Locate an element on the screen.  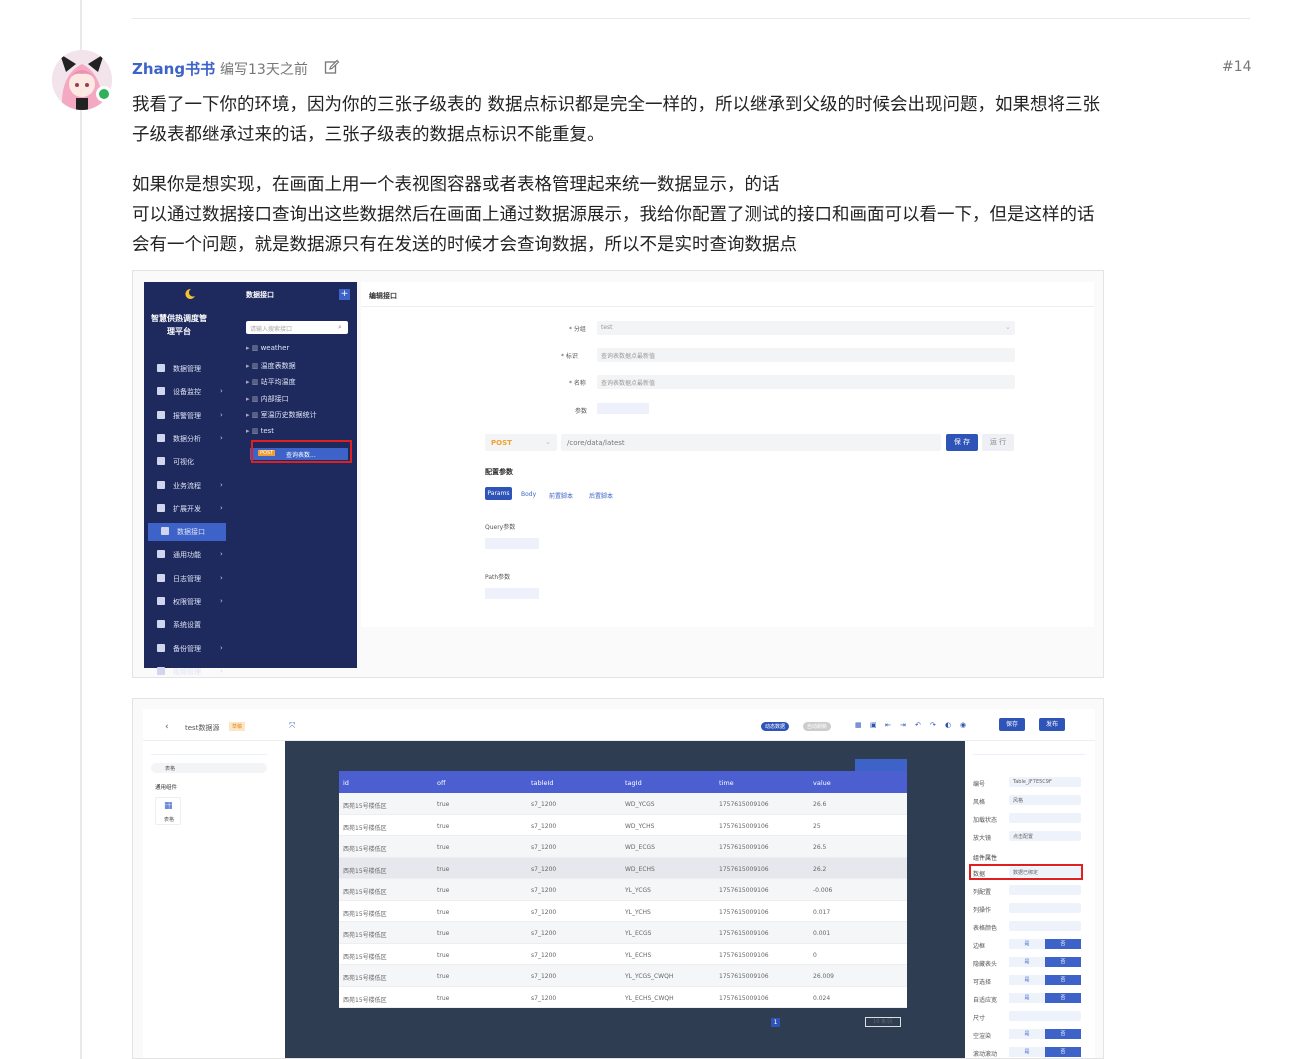
side-menu-item: 扩展开发 › is located at coordinates (250, 509).